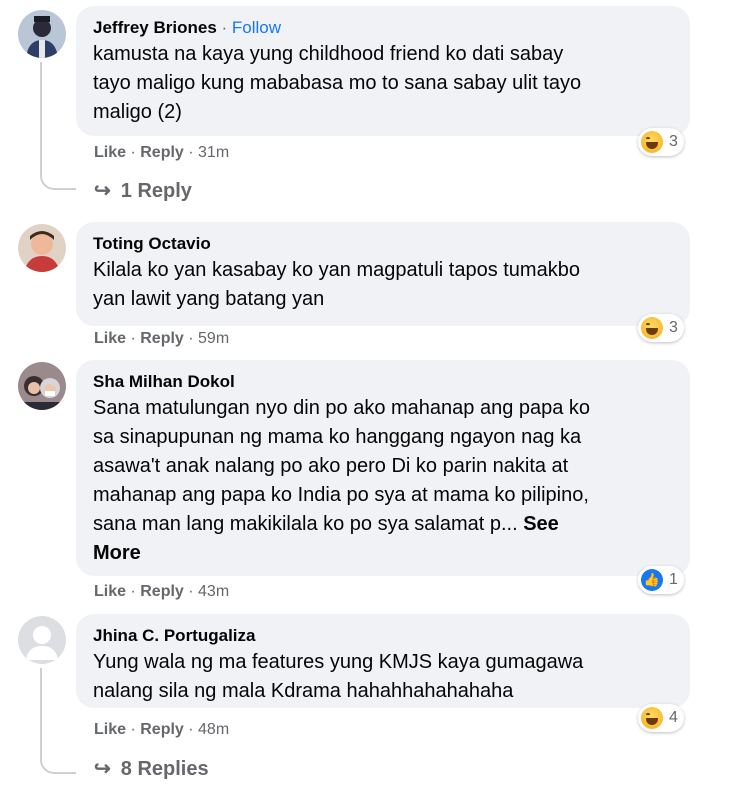 The image size is (750, 796). I want to click on author-name: Jhina C. Portugaliza, so click(382, 636).